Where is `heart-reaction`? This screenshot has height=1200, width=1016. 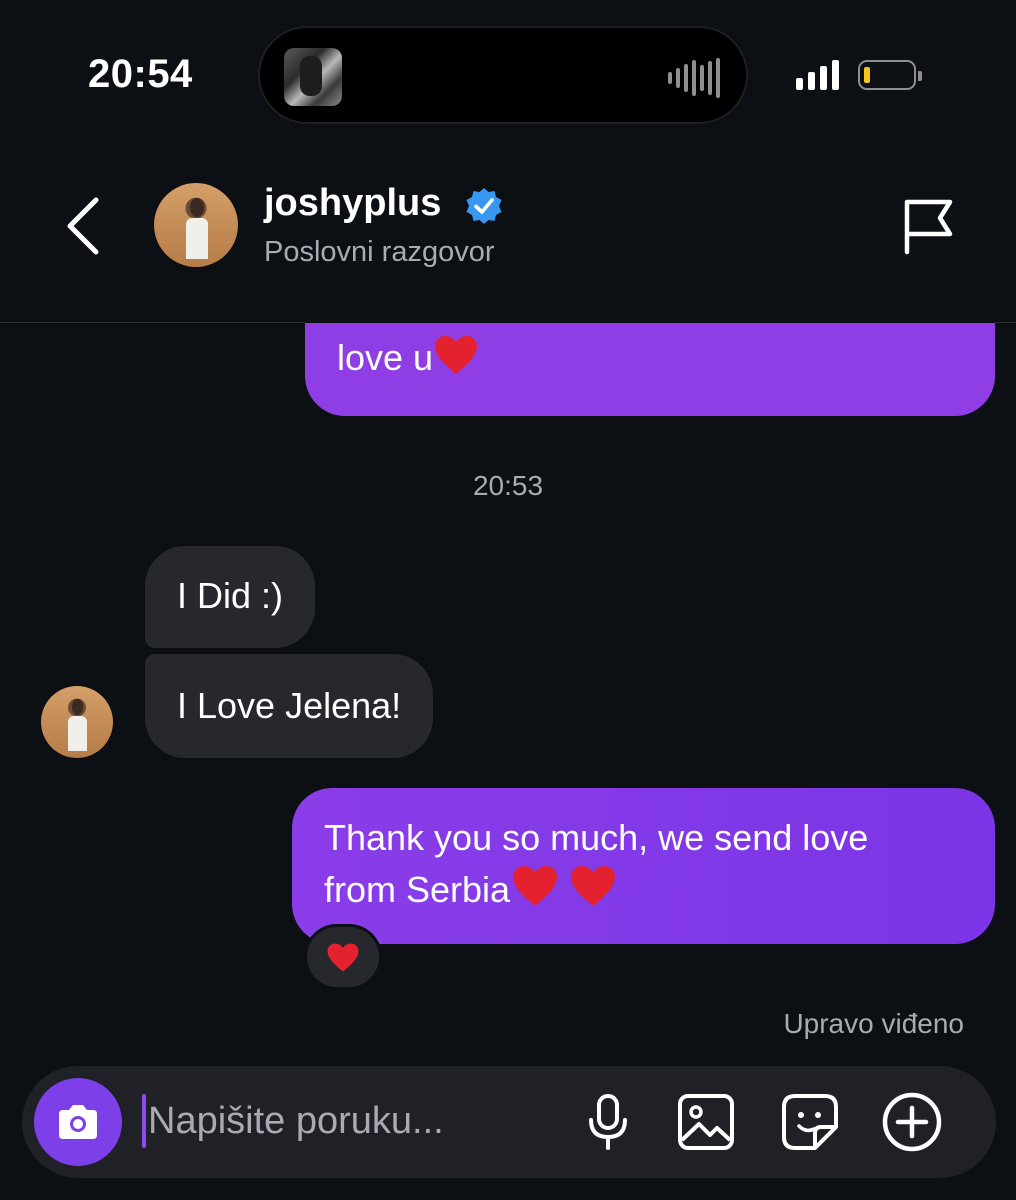 heart-reaction is located at coordinates (343, 957).